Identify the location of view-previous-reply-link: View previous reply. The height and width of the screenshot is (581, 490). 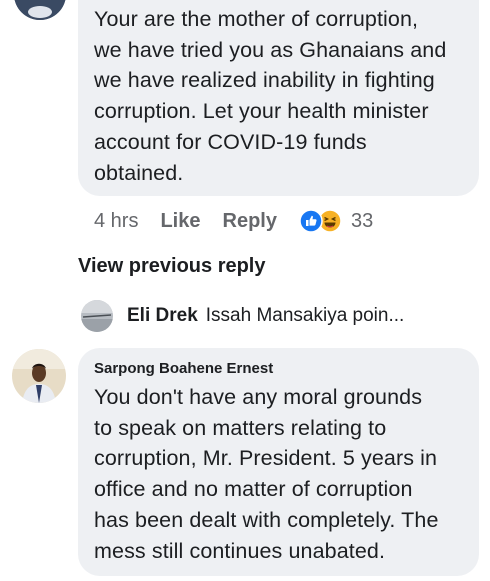
(172, 266).